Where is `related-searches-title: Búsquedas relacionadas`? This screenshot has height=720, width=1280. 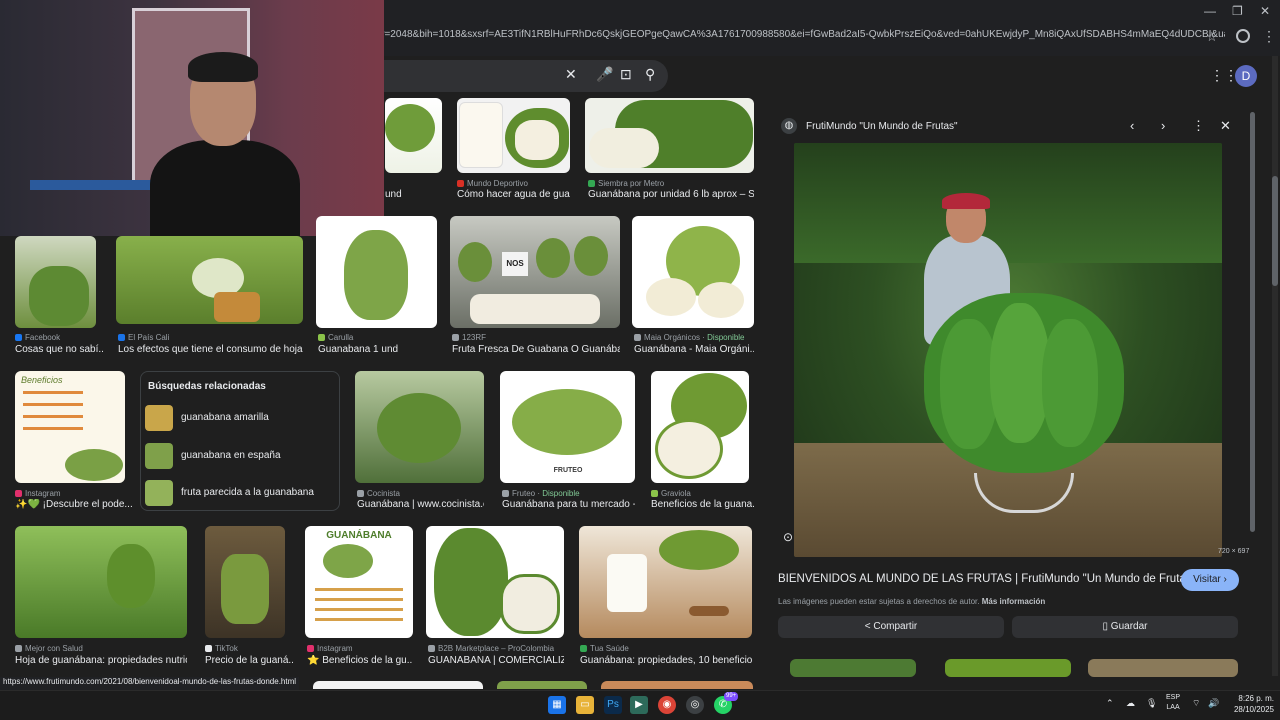
related-searches-title: Búsquedas relacionadas is located at coordinates (207, 386).